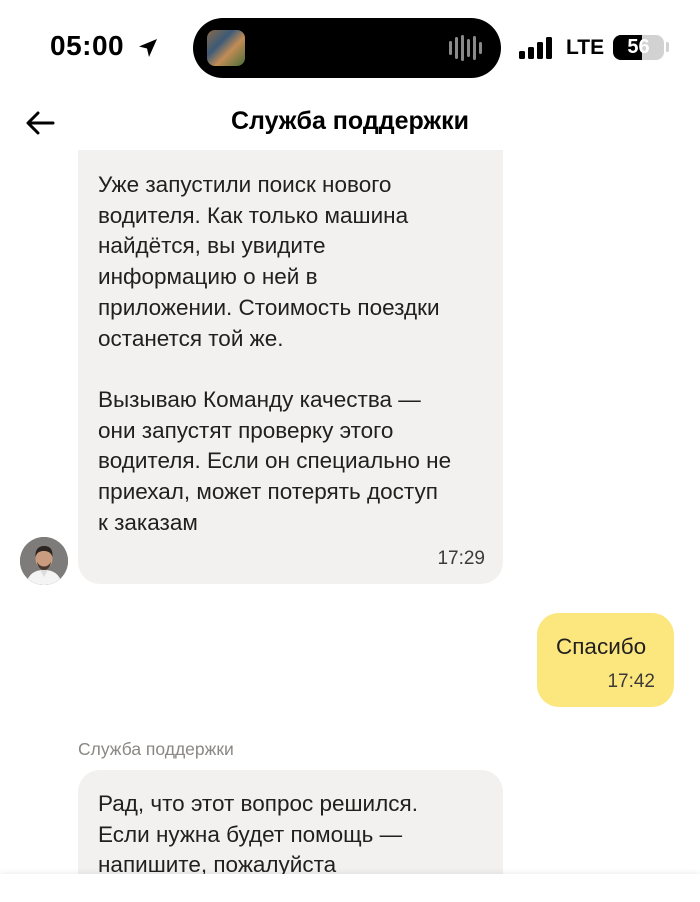 This screenshot has height=902, width=700. What do you see at coordinates (87, 45) in the screenshot?
I see `status-time: 05:00` at bounding box center [87, 45].